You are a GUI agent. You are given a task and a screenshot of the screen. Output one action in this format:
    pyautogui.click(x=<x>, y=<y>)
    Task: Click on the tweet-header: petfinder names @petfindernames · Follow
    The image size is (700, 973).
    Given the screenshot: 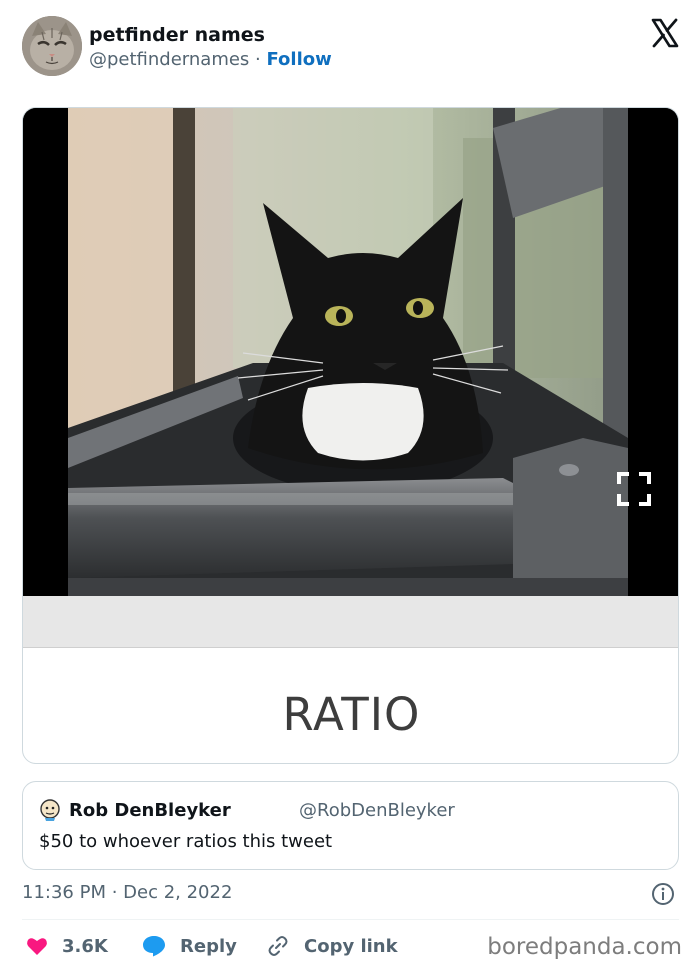 What is the action you would take?
    pyautogui.click(x=352, y=46)
    